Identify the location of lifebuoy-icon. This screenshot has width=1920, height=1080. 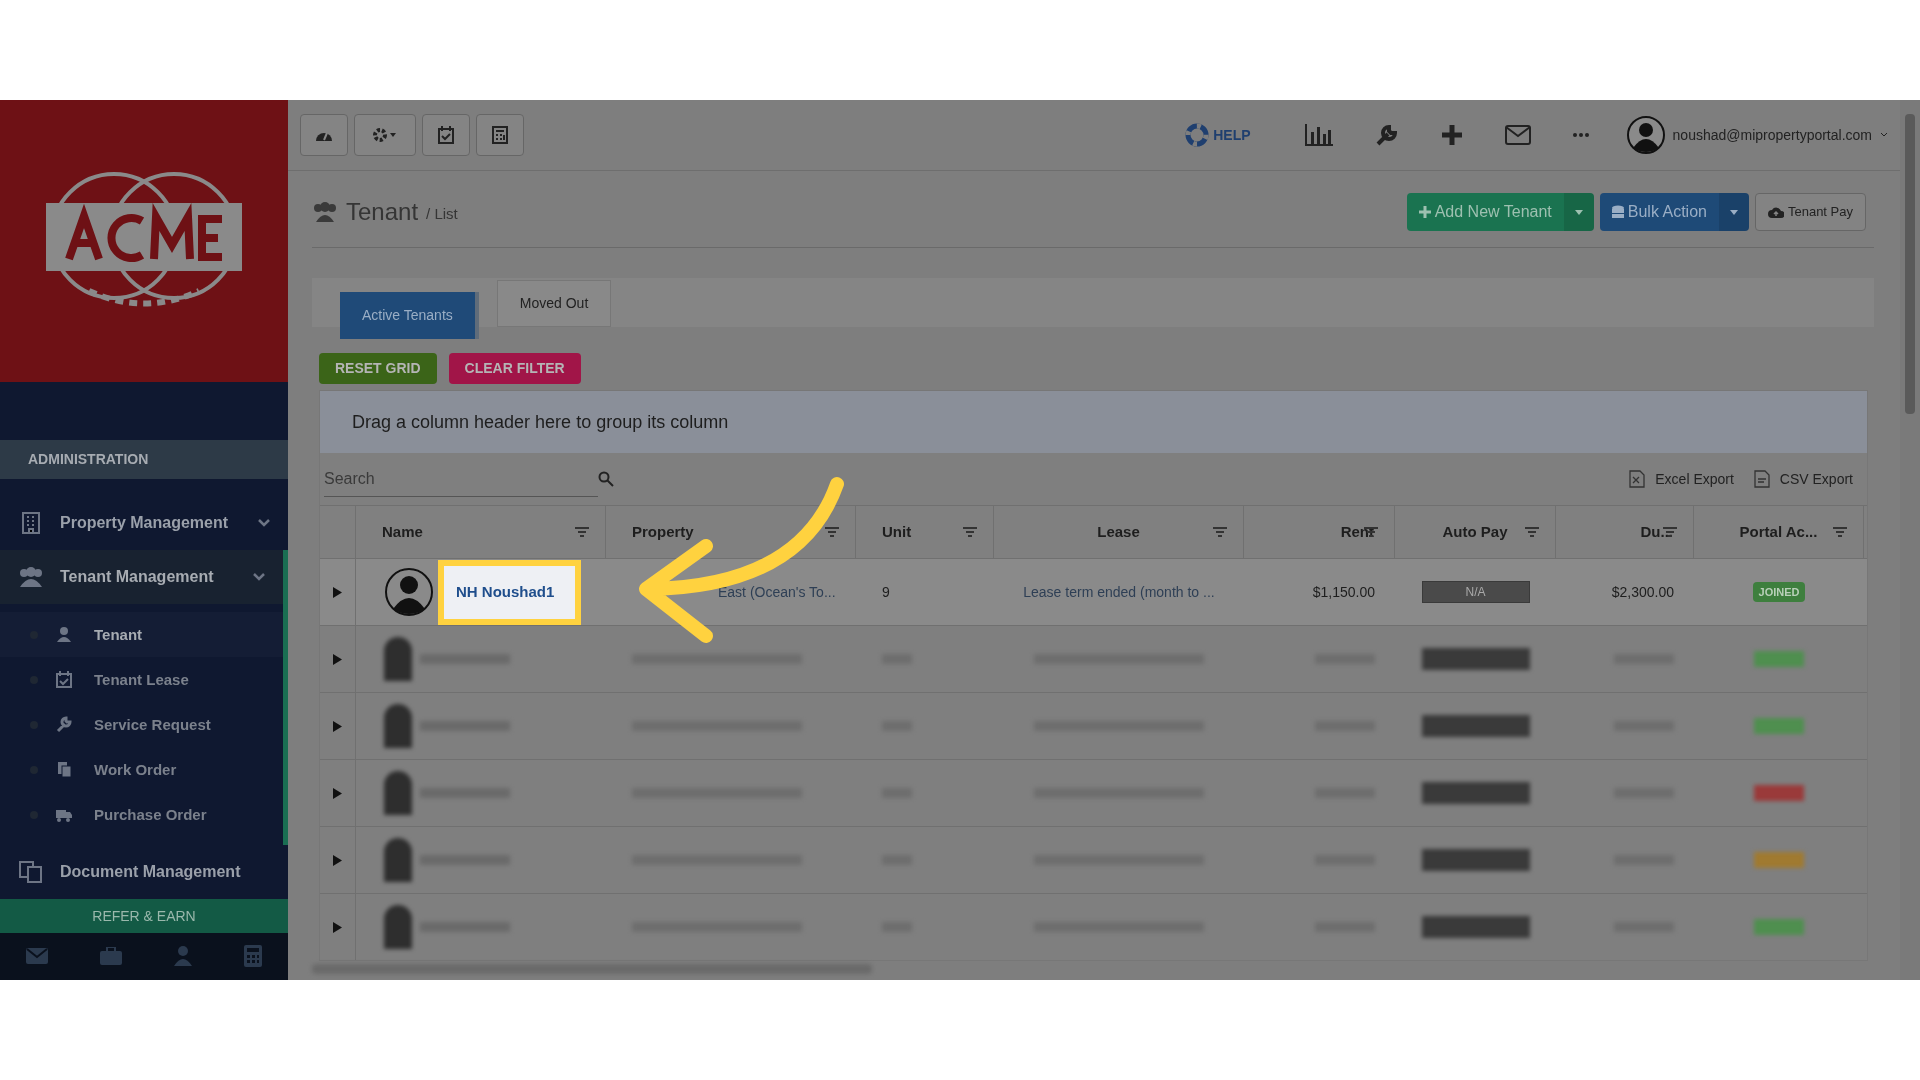
(1197, 135).